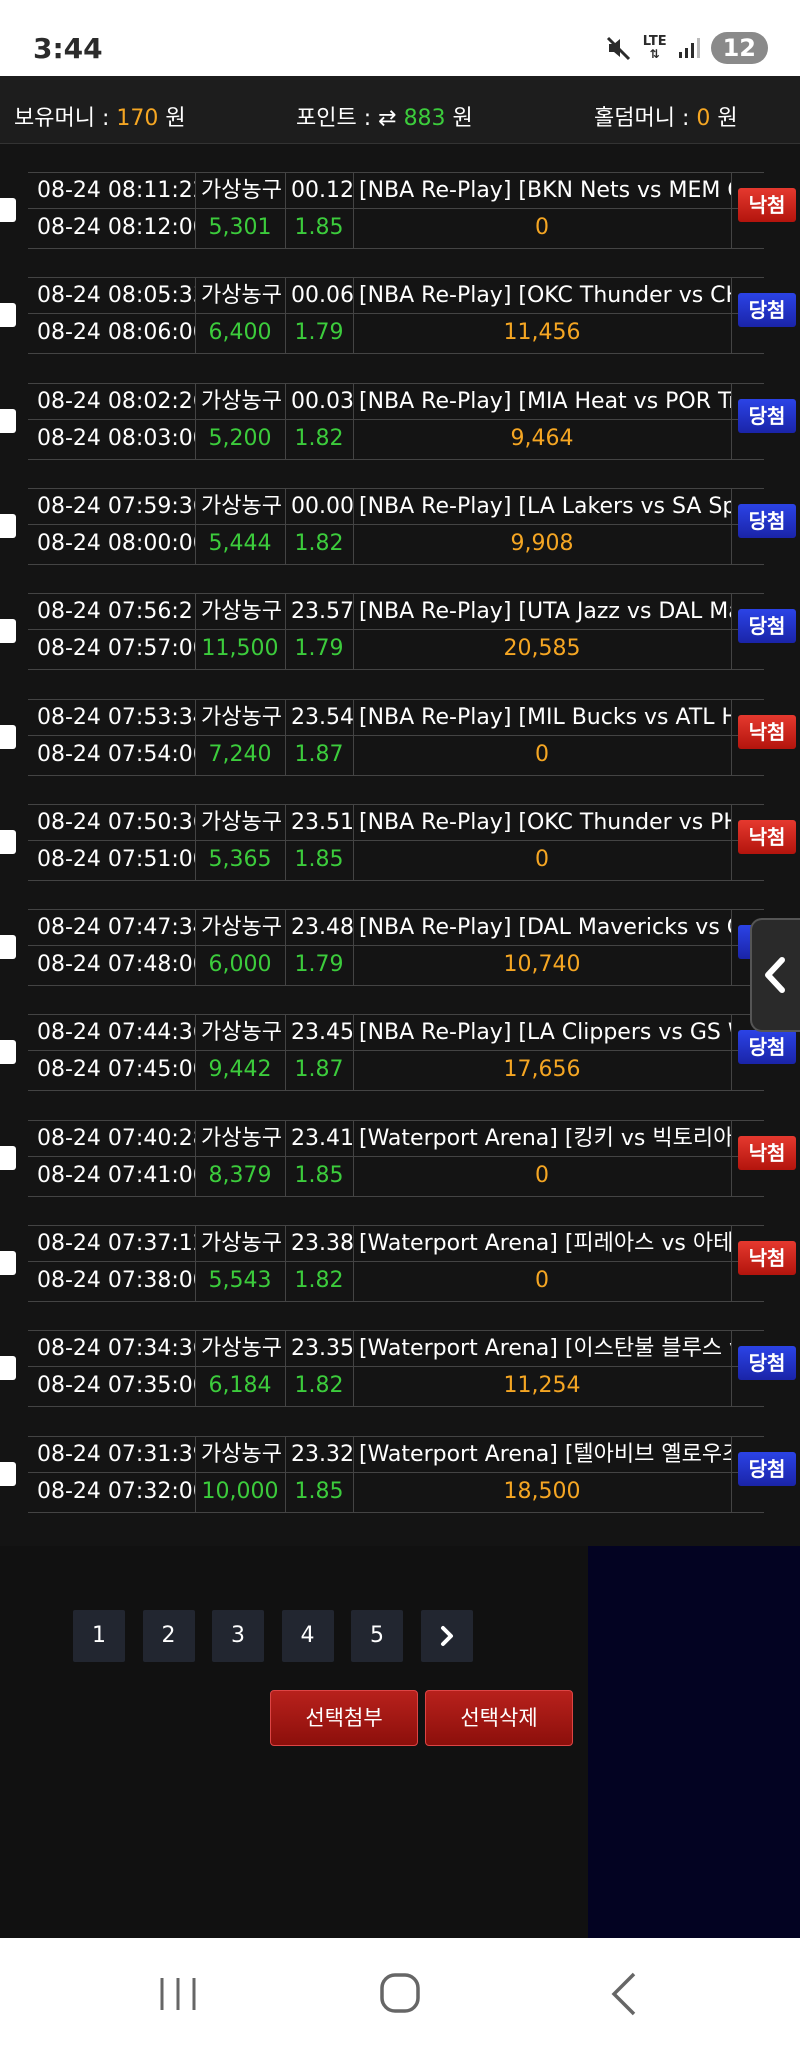  I want to click on round-number: 00.00, so click(322, 506).